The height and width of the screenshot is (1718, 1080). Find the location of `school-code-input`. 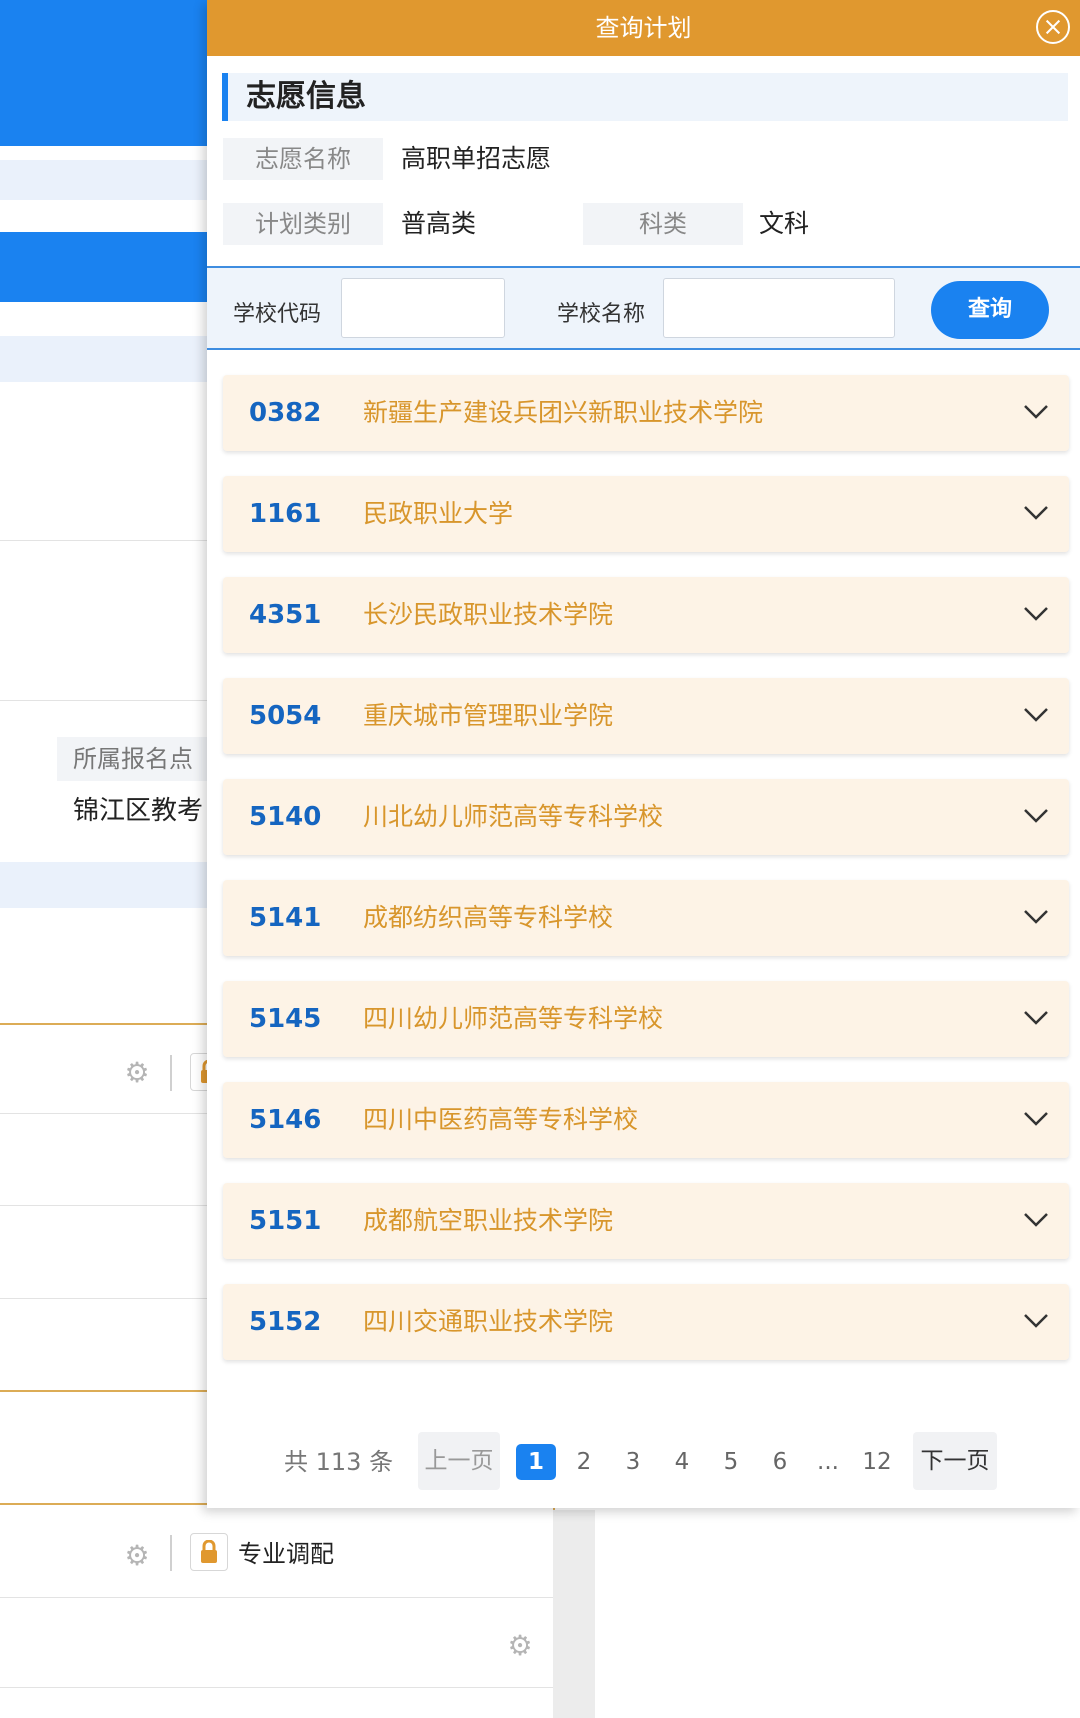

school-code-input is located at coordinates (423, 308).